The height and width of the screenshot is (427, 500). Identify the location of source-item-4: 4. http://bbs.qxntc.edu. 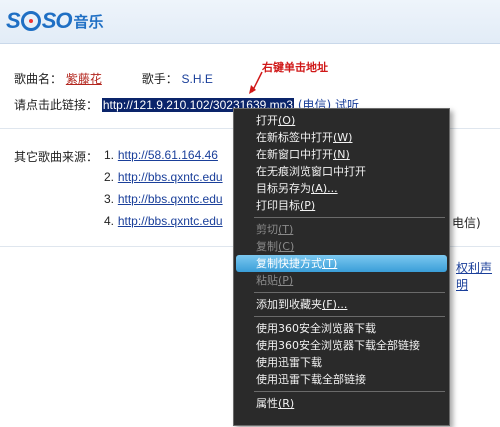
(163, 221).